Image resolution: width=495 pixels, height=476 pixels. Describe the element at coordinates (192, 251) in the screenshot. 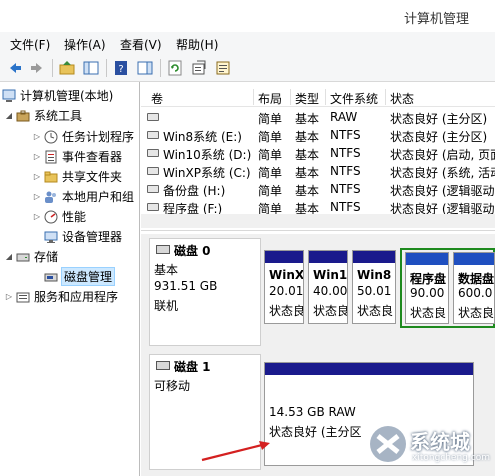

I see `disk-name: 磁盘 0` at that location.